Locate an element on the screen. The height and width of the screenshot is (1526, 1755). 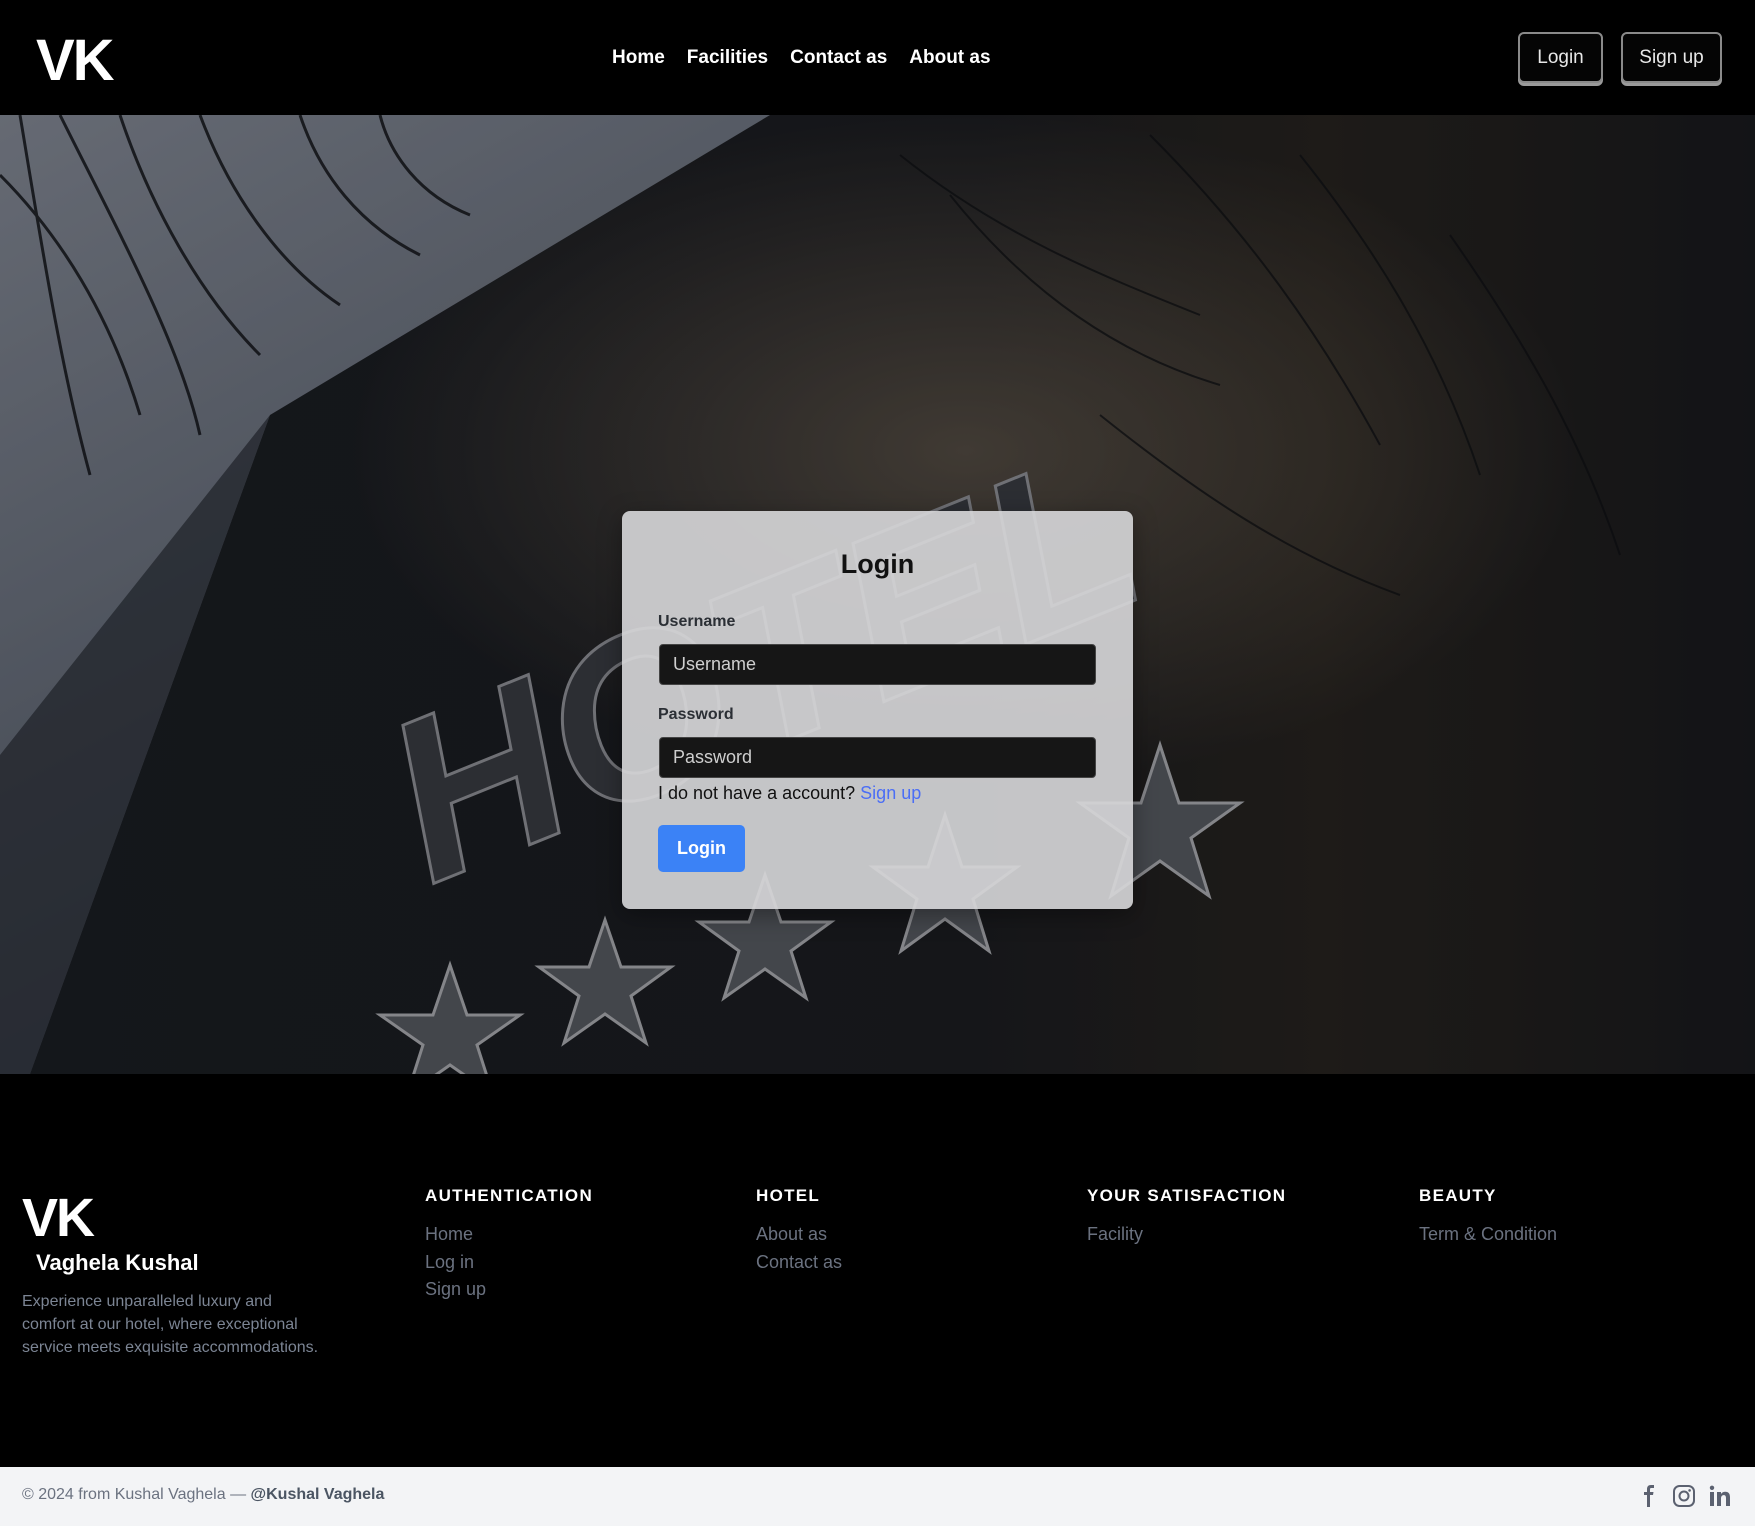
footer-link-login: Log in is located at coordinates (509, 1263).